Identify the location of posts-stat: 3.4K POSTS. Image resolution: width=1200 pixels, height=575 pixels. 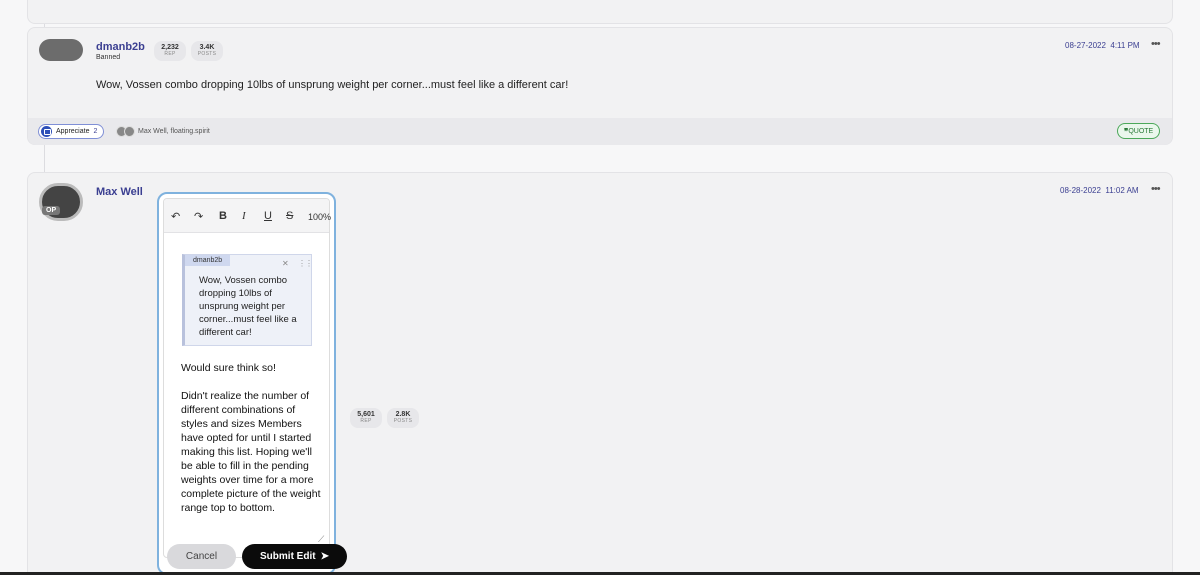
(207, 51).